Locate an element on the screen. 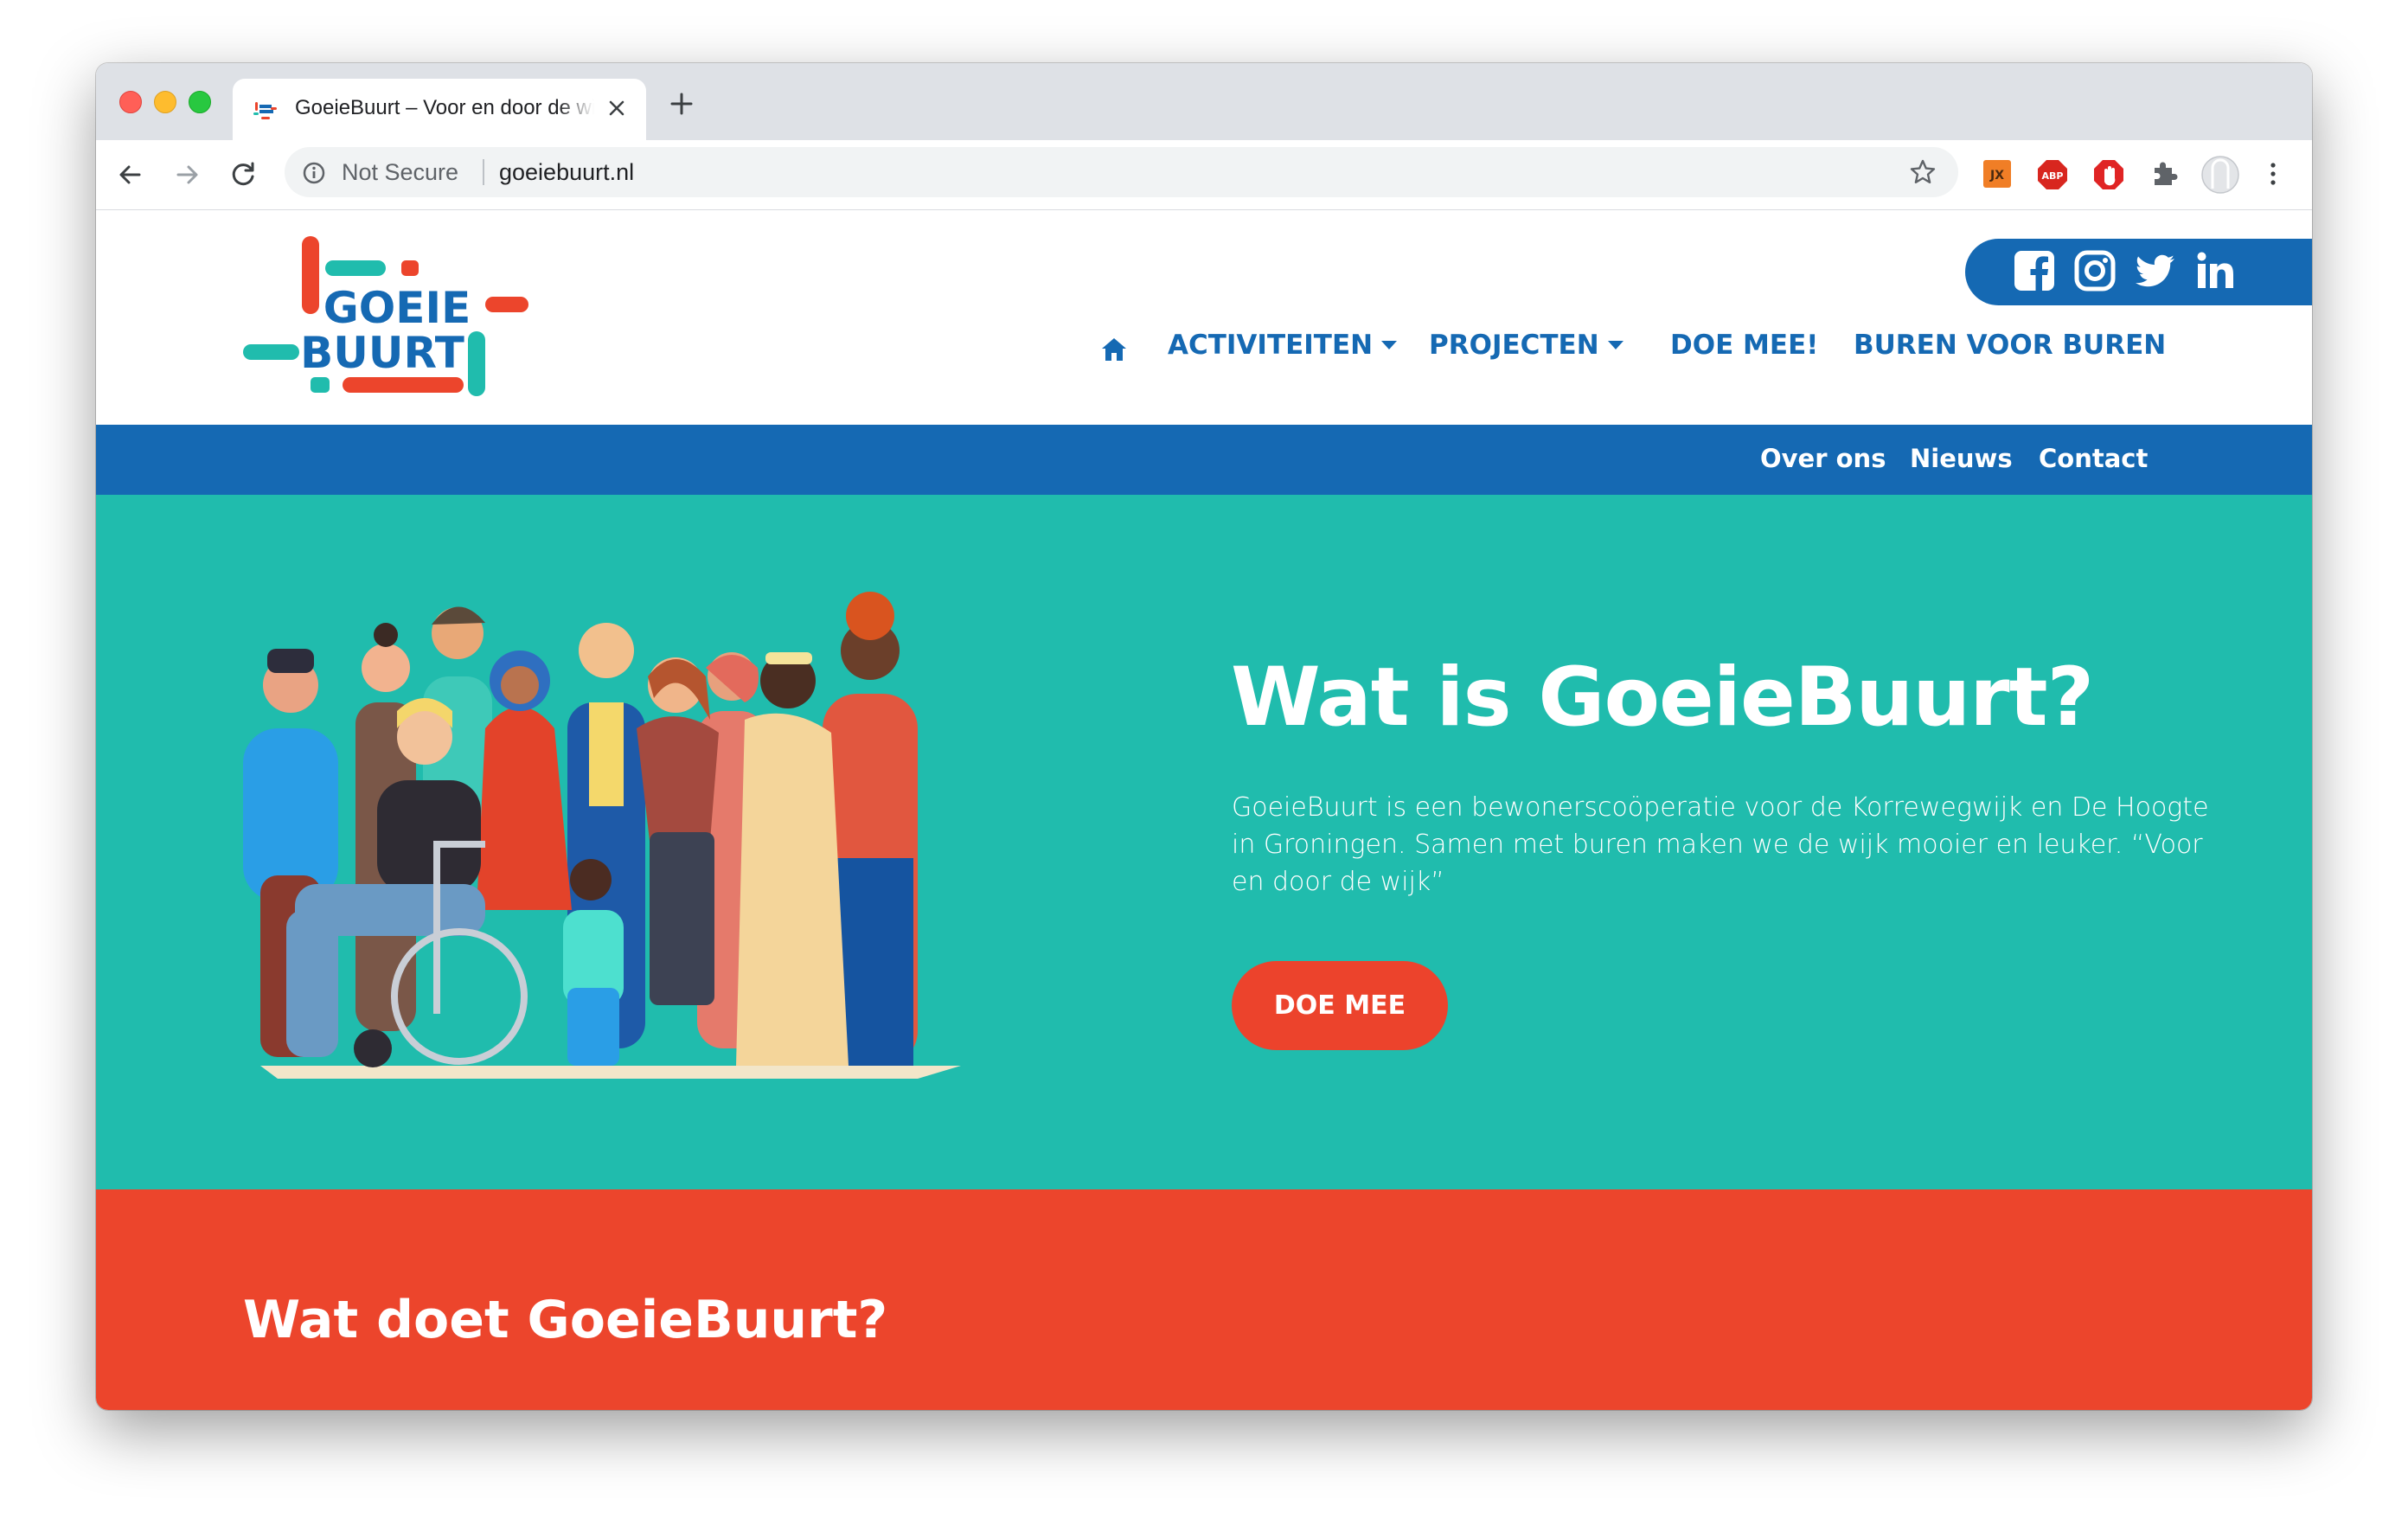 This screenshot has width=2408, height=1538. svg-text: JX is located at coordinates (1996, 176).